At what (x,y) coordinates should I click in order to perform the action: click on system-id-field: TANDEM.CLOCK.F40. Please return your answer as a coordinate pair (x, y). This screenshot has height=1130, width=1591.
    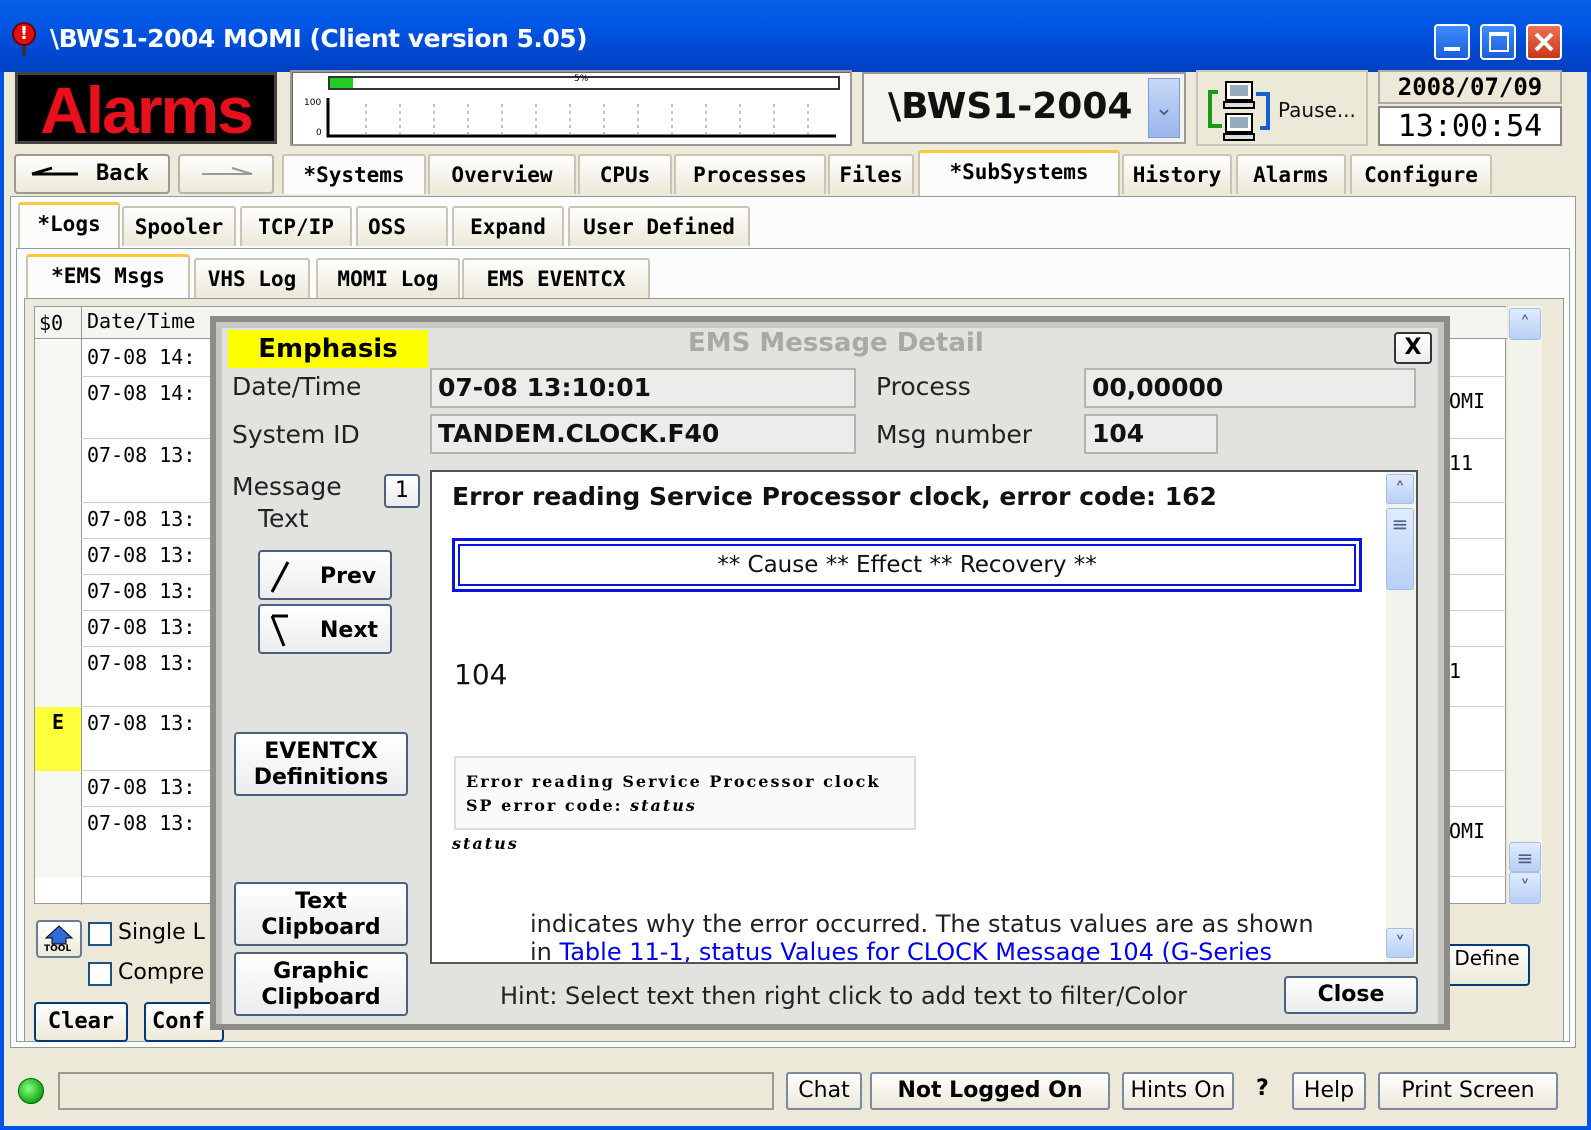
    Looking at the image, I should click on (643, 434).